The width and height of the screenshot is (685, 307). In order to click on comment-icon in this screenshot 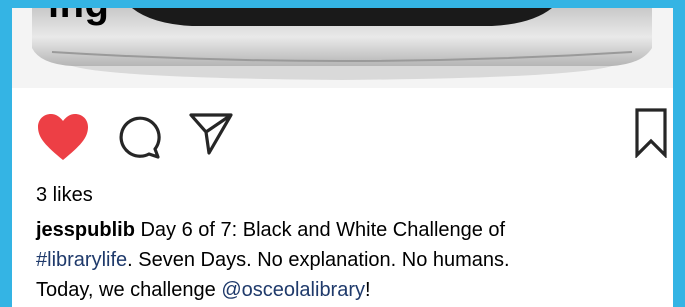, I will do `click(139, 137)`.